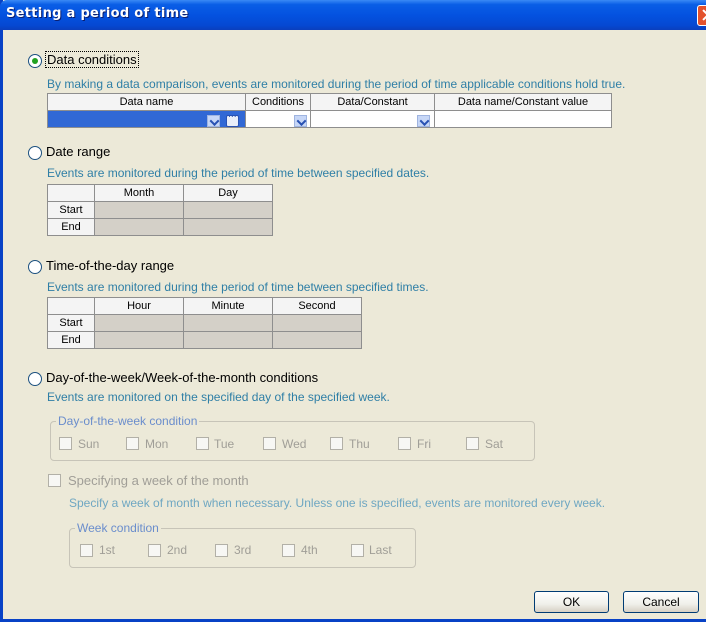 Image resolution: width=706 pixels, height=622 pixels. I want to click on end-hour-cell, so click(139, 340).